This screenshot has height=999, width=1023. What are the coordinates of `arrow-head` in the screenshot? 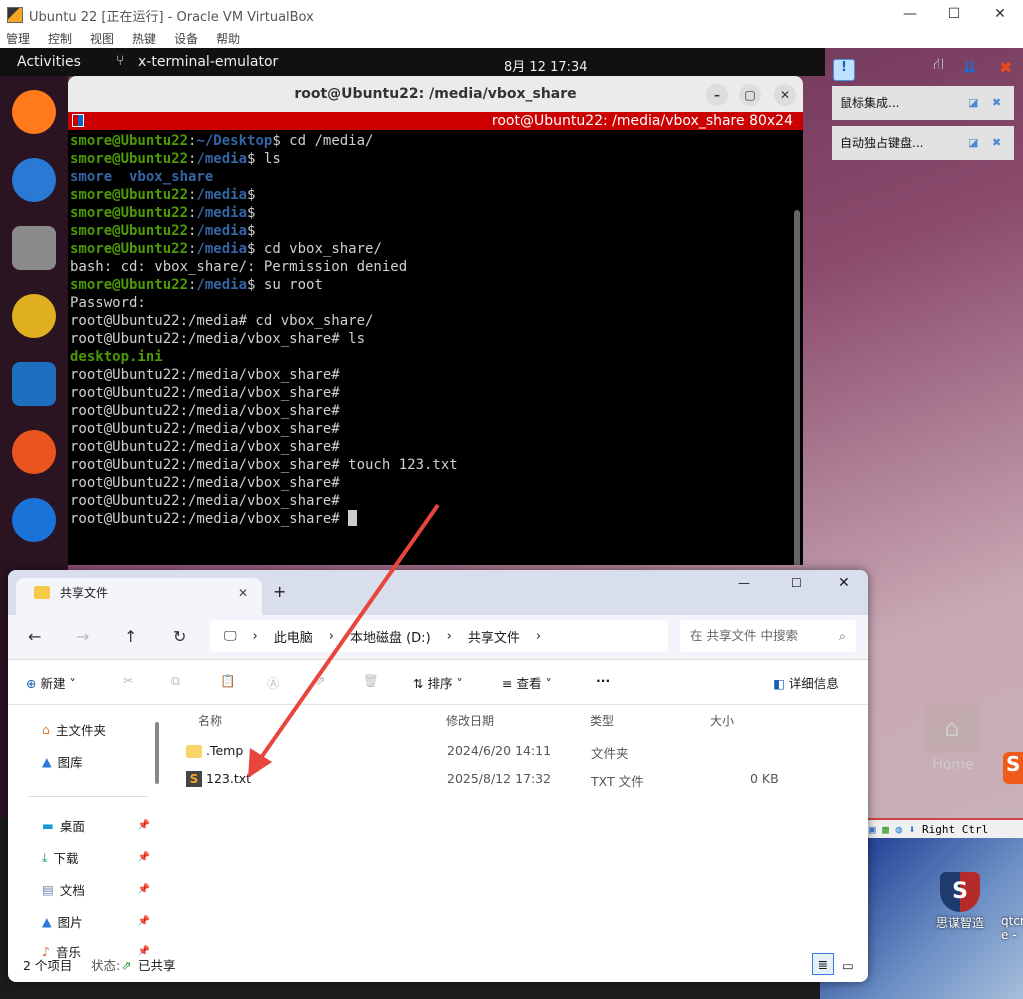 It's located at (260, 763).